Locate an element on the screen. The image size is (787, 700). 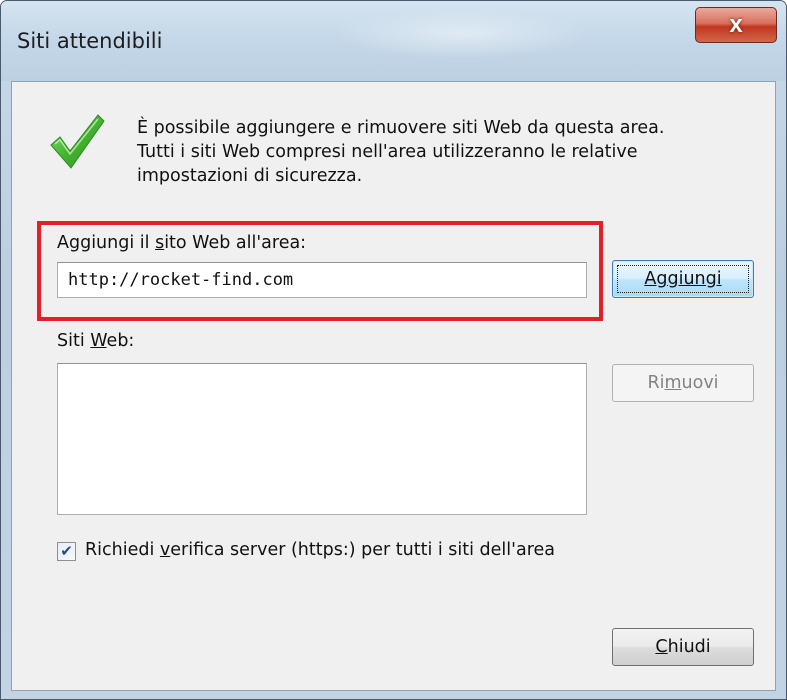
info-line: impostazioni di sicurezza. is located at coordinates (250, 176).